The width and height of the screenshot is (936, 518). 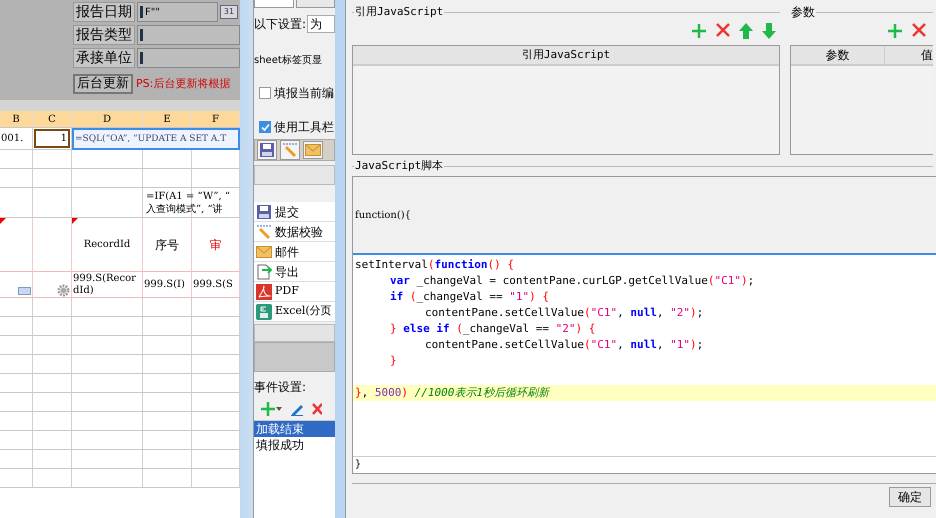 What do you see at coordinates (167, 119) in the screenshot?
I see `column-header: E` at bounding box center [167, 119].